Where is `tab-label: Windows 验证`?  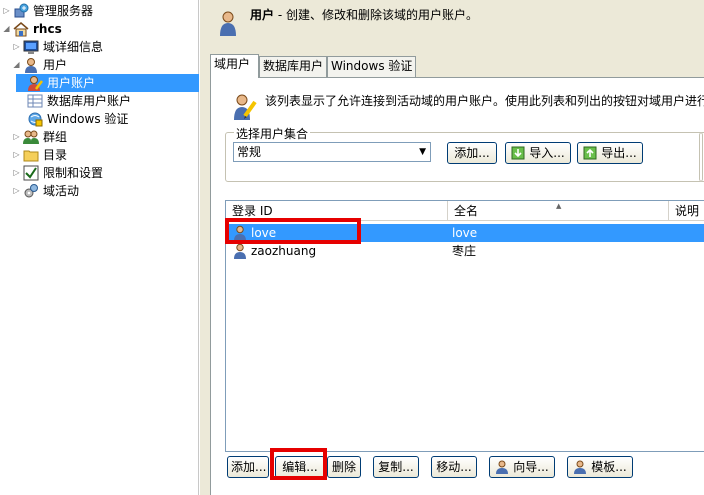
tab-label: Windows 验证 is located at coordinates (372, 66).